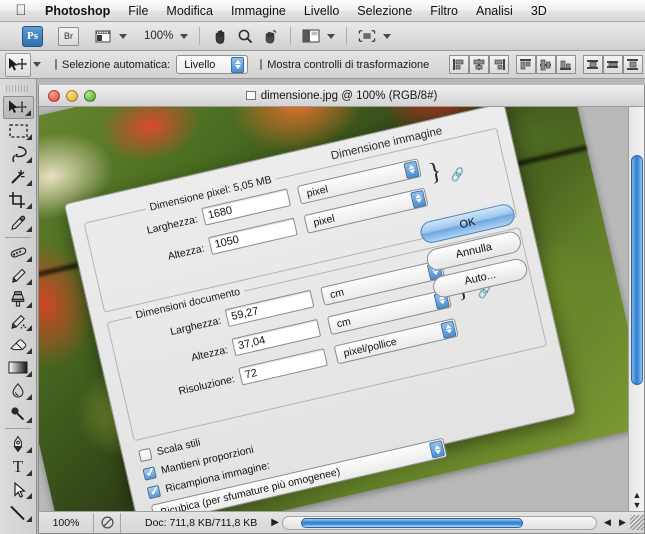 This screenshot has height=534, width=645. Describe the element at coordinates (444, 11) in the screenshot. I see `menu-filtro: Filtro` at that location.